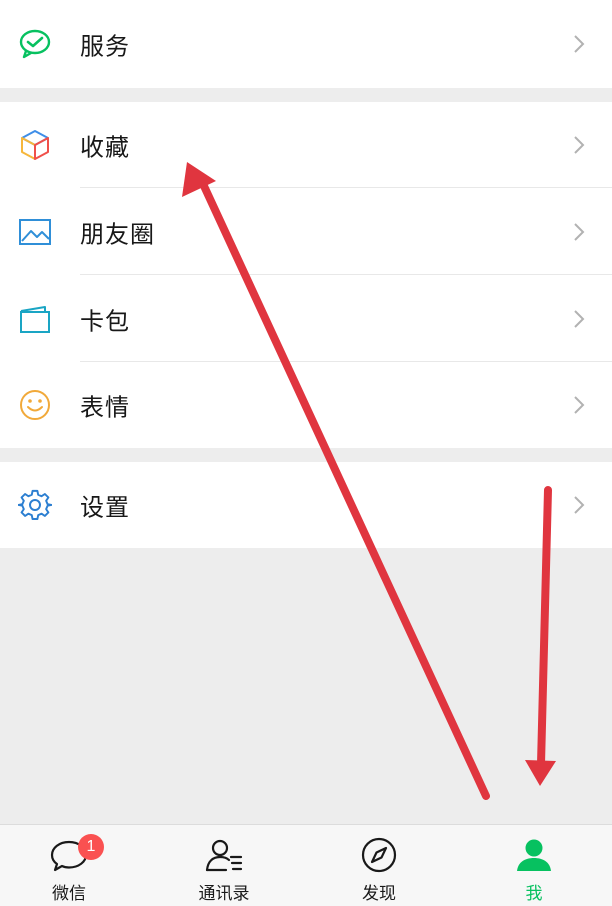  Describe the element at coordinates (534, 855) in the screenshot. I see `person-icon` at that location.